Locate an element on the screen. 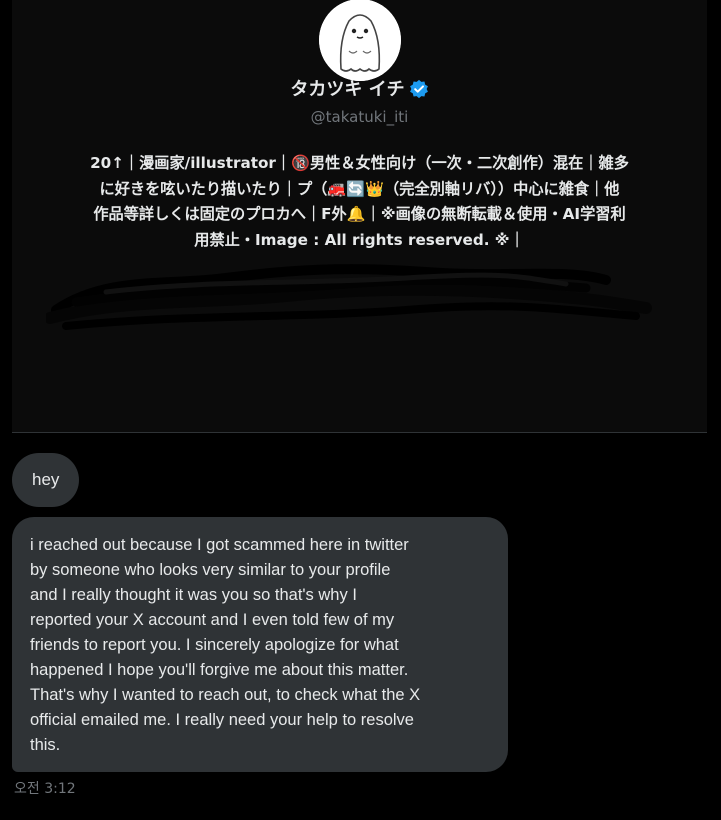 The image size is (721, 820). message-bubble: hey is located at coordinates (46, 480).